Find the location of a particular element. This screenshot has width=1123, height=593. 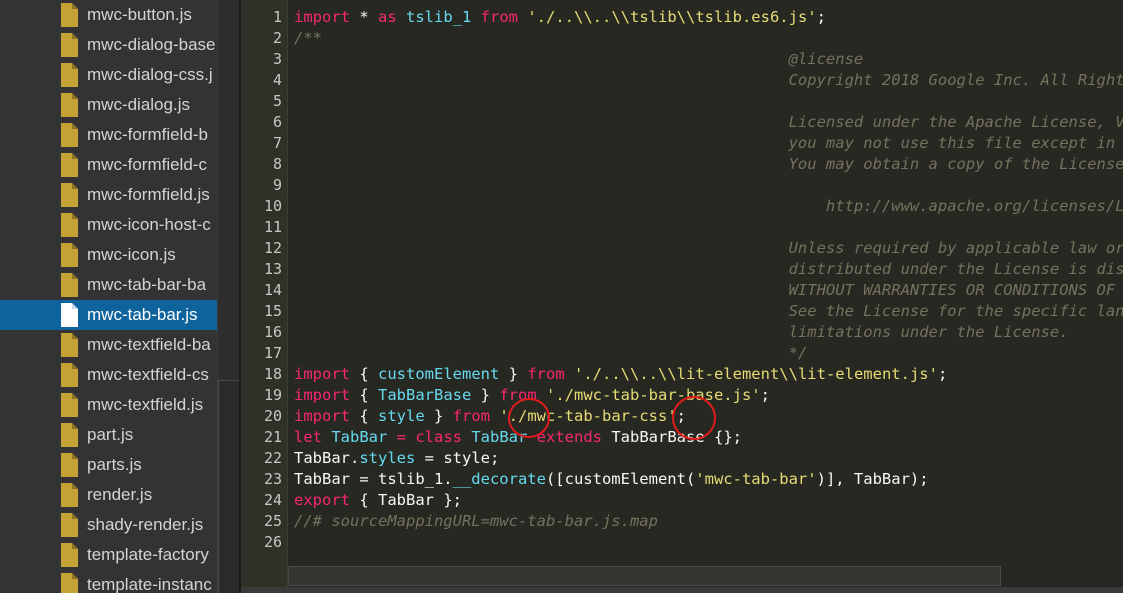

code-token: { TabBar }; is located at coordinates (406, 500).